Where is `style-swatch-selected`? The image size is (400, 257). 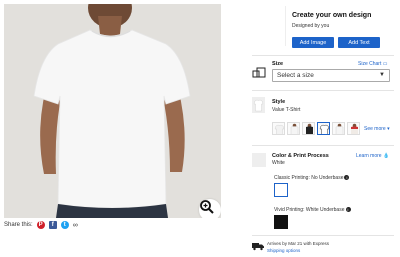
style-swatch-selected is located at coordinates (323, 128).